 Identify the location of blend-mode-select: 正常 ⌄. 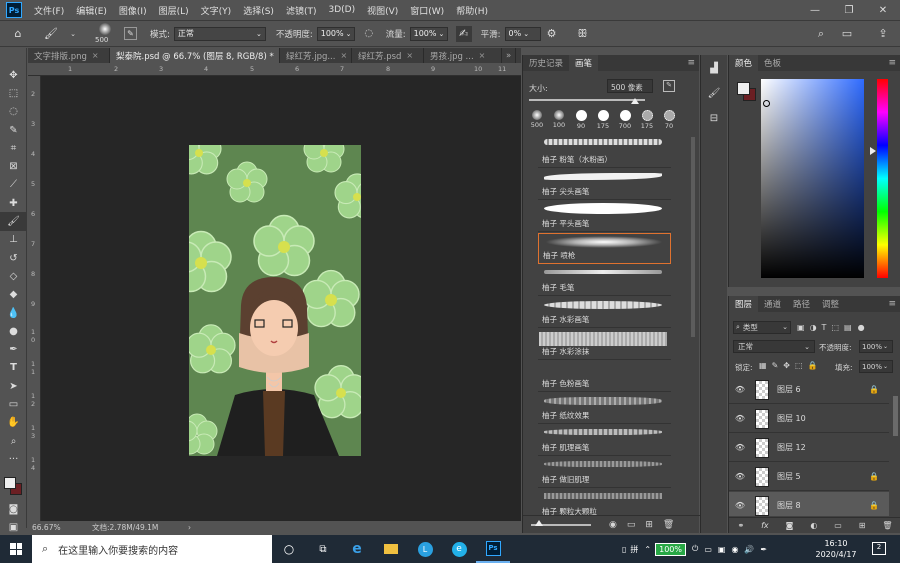
(774, 346).